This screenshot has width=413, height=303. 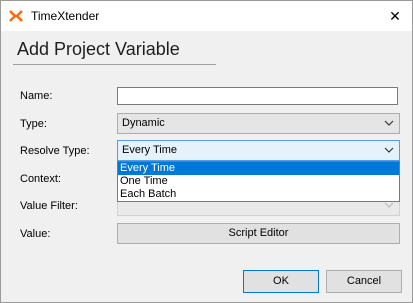 What do you see at coordinates (206, 16) in the screenshot?
I see `title-bar: TimeXtender ✕` at bounding box center [206, 16].